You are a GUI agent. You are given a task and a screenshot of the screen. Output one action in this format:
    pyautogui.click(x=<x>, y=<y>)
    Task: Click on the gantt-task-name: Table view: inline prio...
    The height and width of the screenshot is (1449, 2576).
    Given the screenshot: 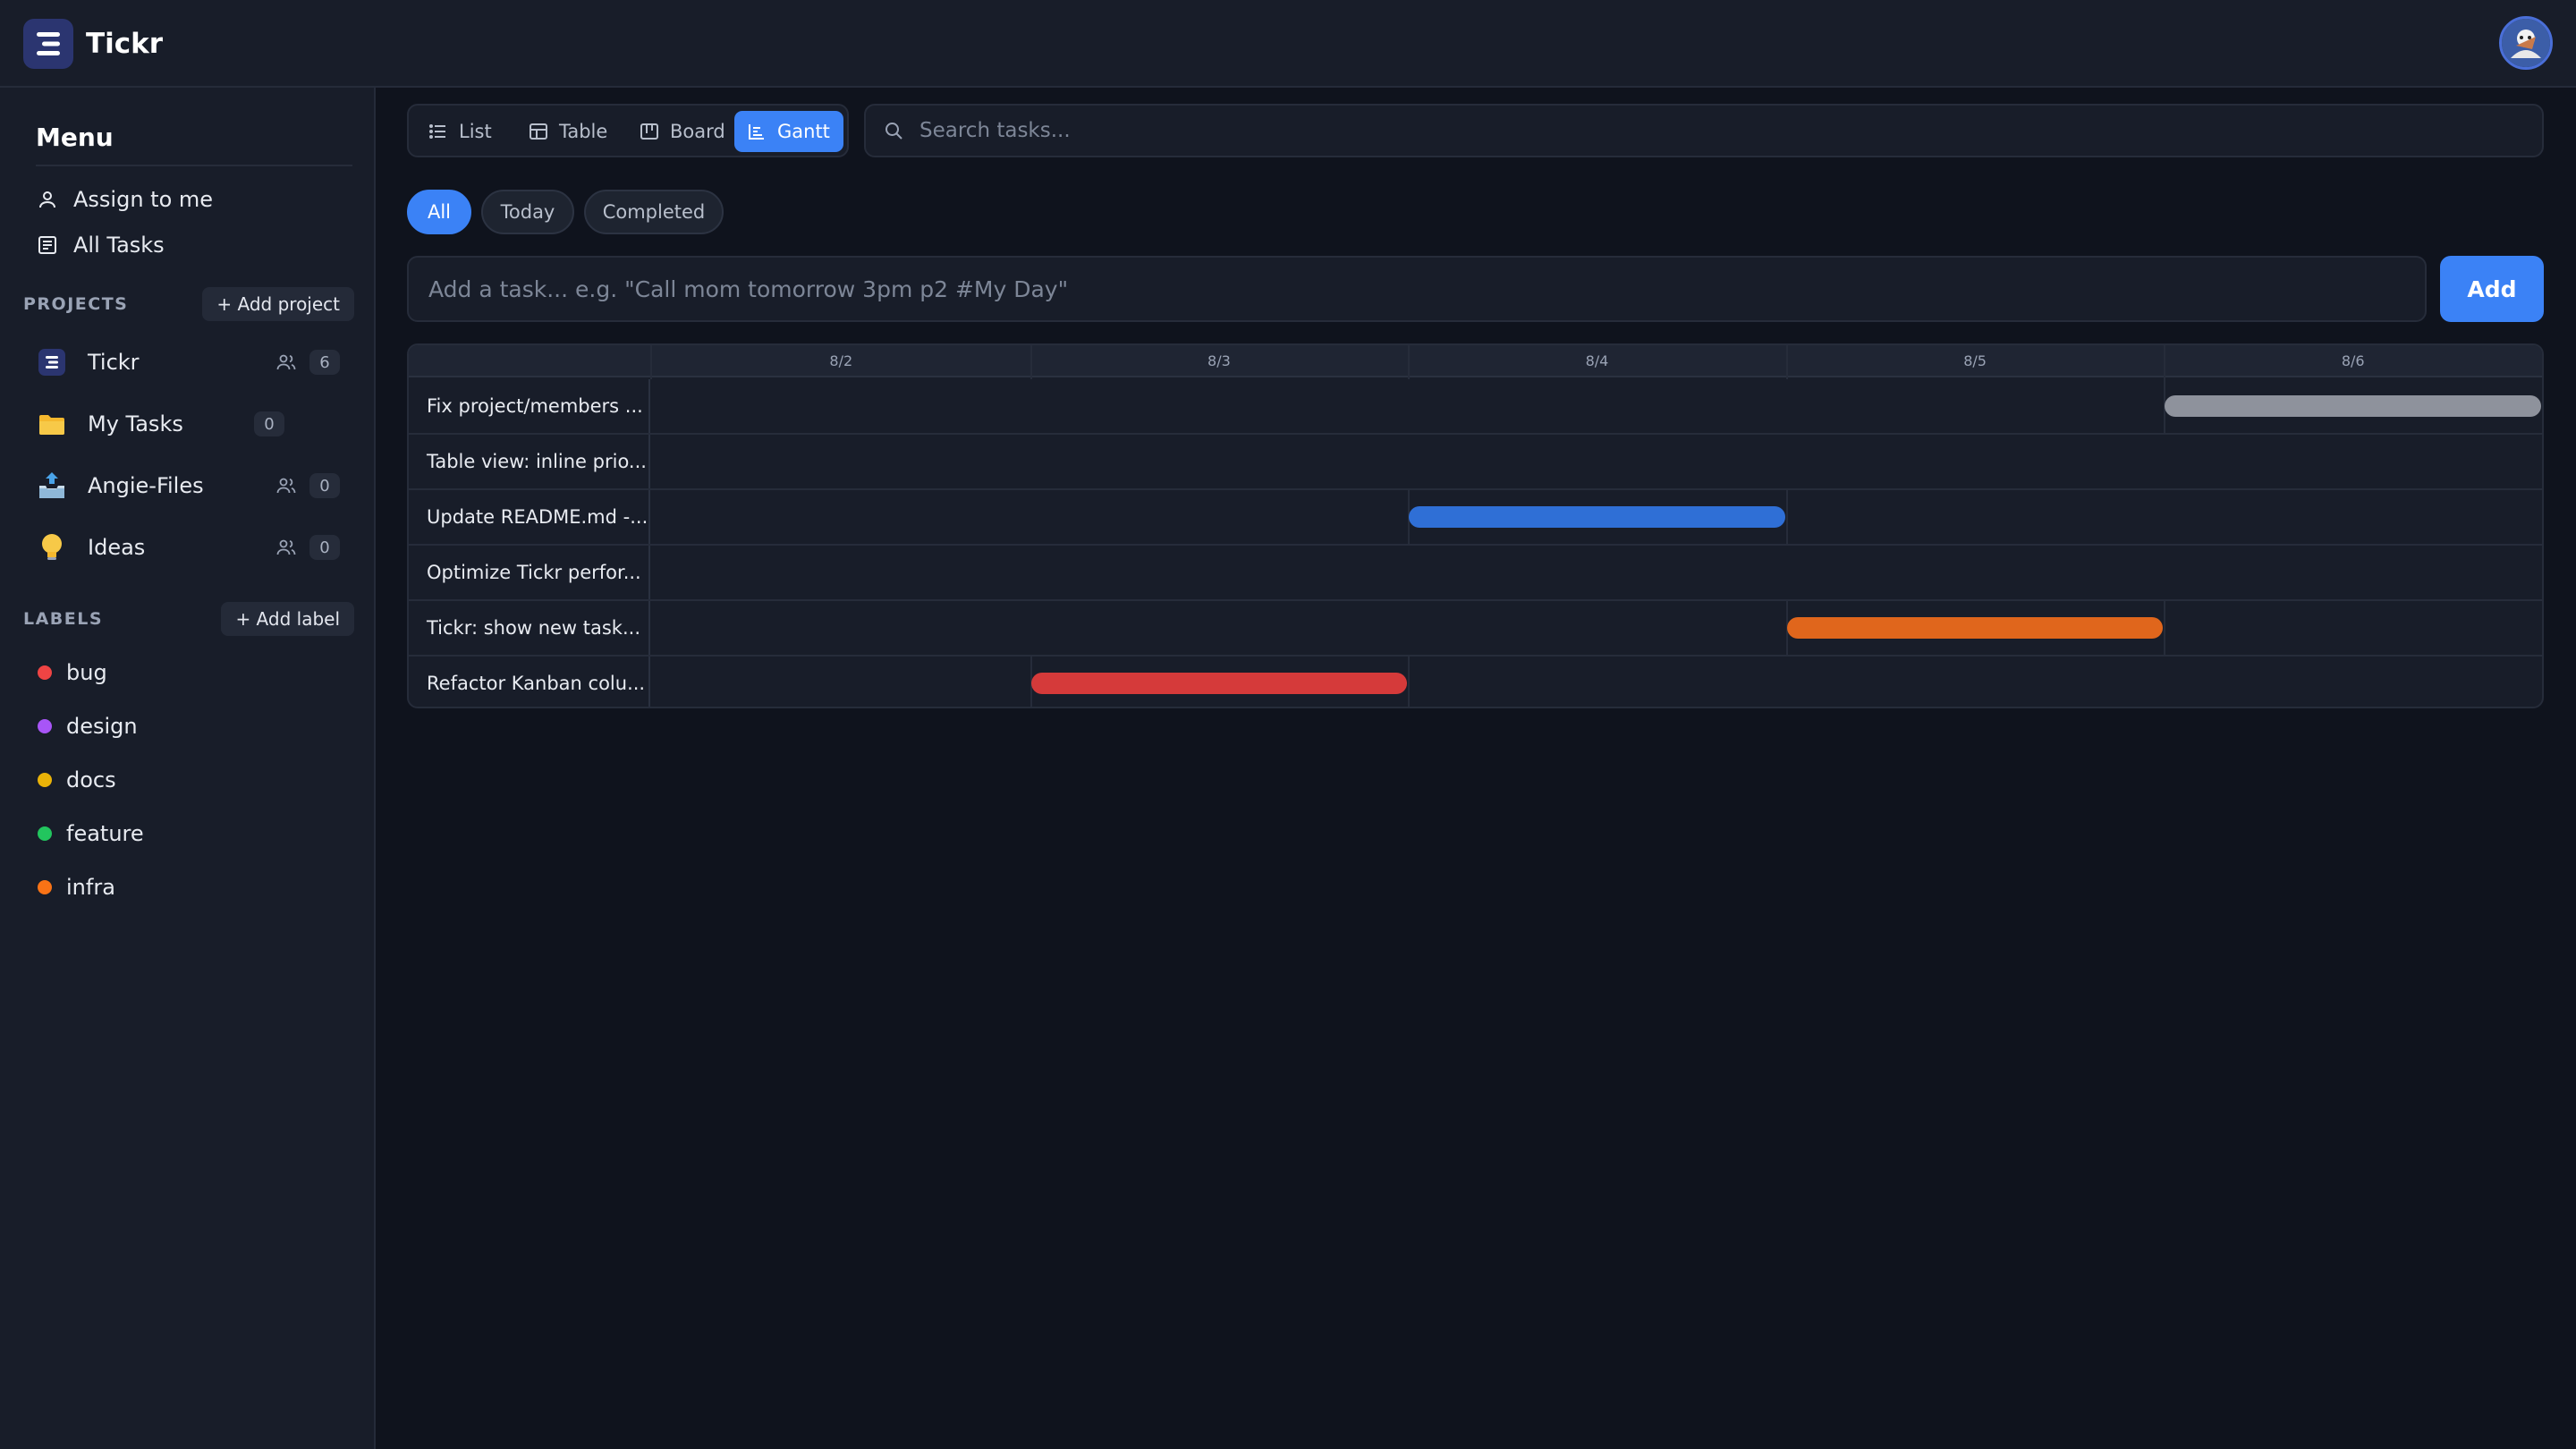 What is the action you would take?
    pyautogui.click(x=529, y=461)
    